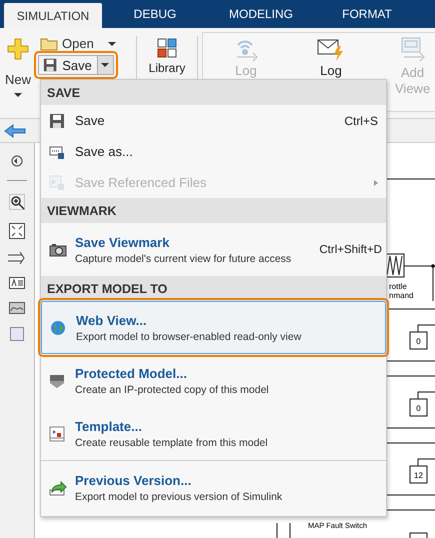 The image size is (435, 538). What do you see at coordinates (57, 380) in the screenshot?
I see `shield-icon` at bounding box center [57, 380].